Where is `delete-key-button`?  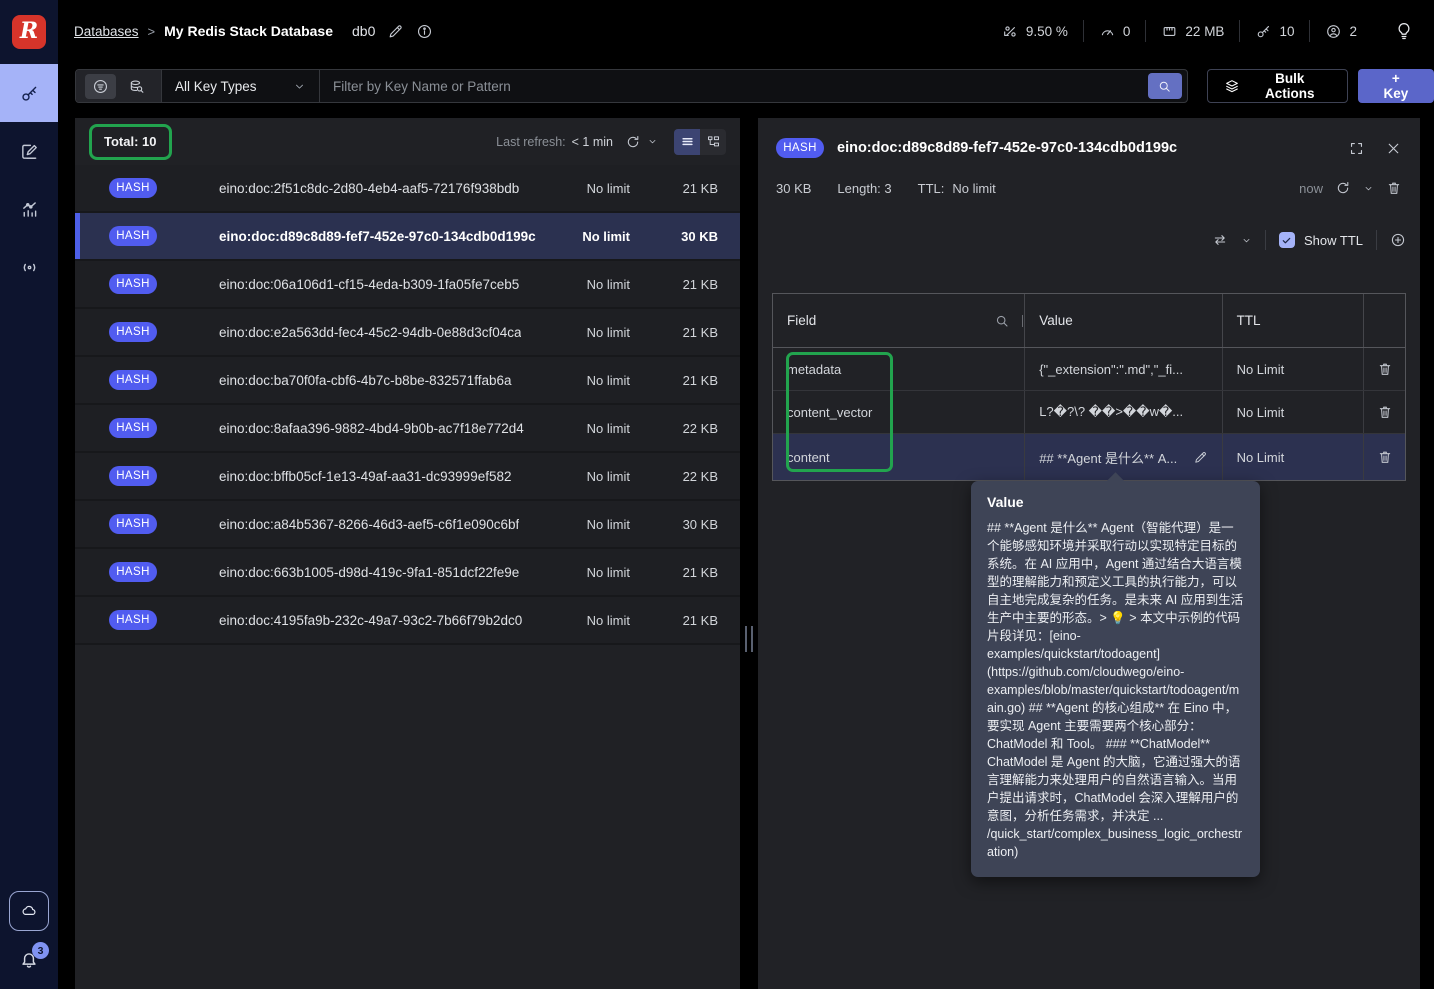 delete-key-button is located at coordinates (1394, 188).